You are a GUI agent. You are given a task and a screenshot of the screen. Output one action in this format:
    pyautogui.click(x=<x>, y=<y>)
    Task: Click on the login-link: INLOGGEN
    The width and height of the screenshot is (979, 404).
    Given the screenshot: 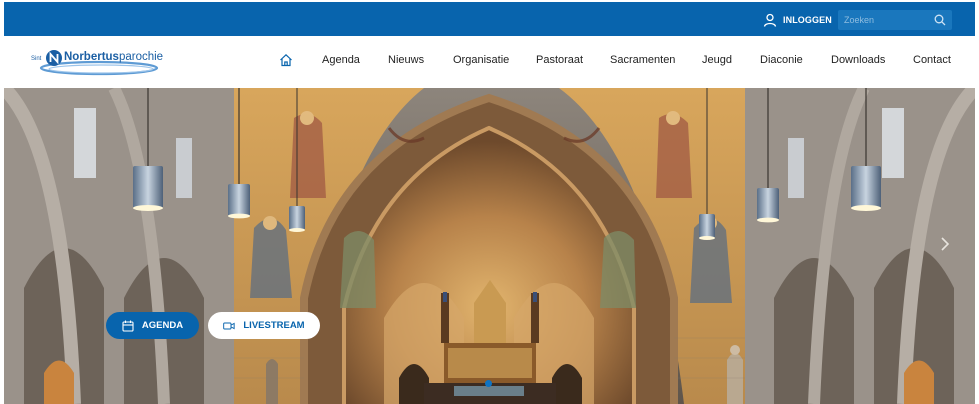 What is the action you would take?
    pyautogui.click(x=797, y=20)
    